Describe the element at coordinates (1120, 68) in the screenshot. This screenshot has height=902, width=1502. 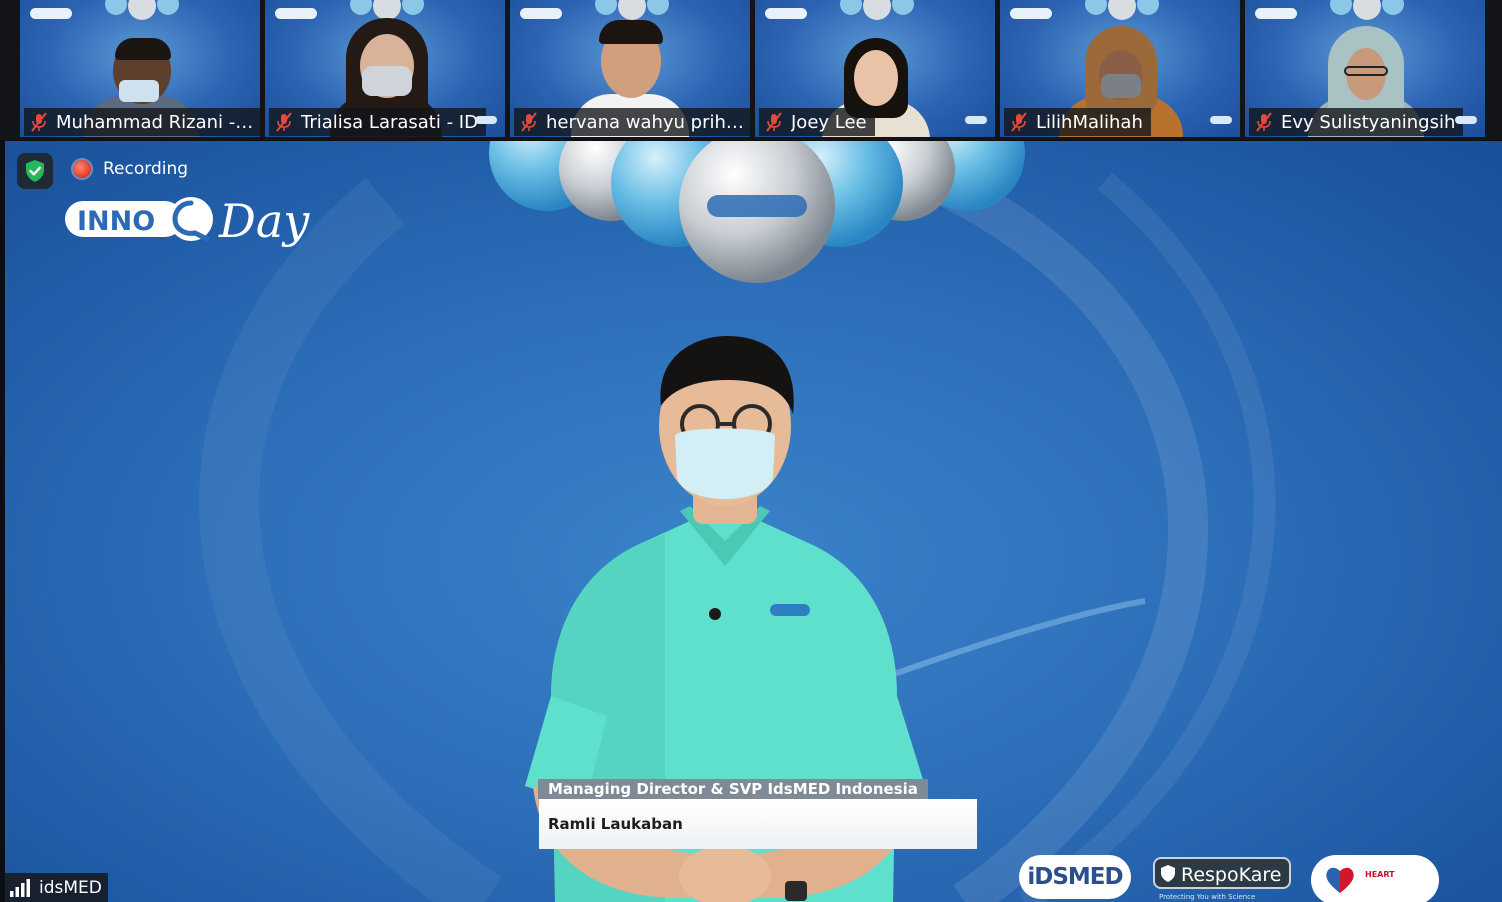
I see `participant-tile: LilihMalihah` at that location.